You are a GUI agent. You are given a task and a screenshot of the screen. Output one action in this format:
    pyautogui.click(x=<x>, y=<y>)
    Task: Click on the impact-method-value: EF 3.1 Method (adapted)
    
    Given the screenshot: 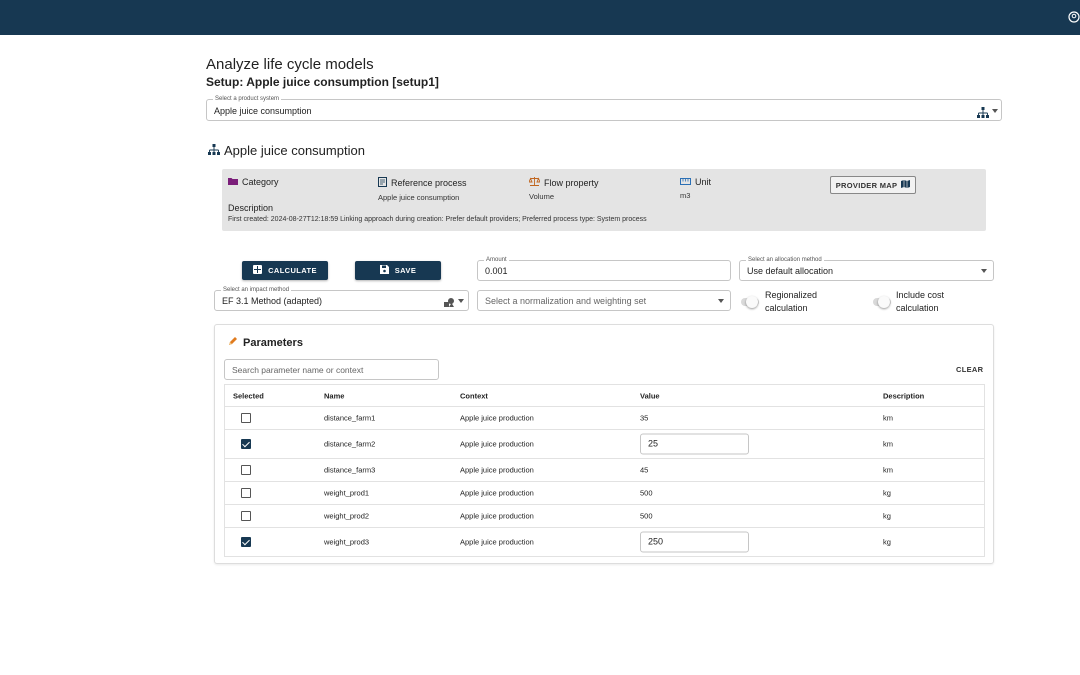 What is the action you would take?
    pyautogui.click(x=272, y=301)
    